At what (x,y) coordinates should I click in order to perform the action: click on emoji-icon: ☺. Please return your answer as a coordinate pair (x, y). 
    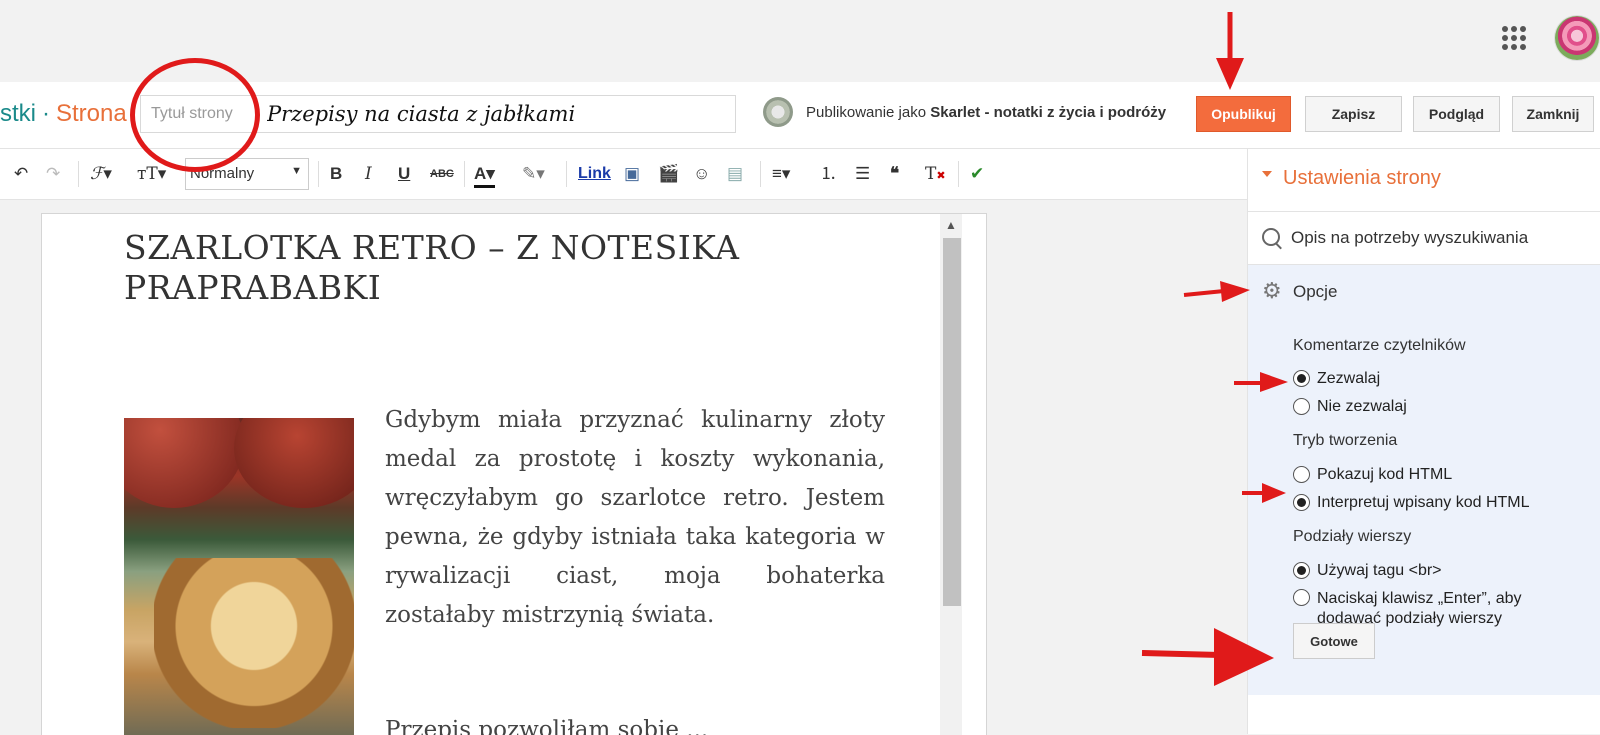
    Looking at the image, I should click on (701, 174).